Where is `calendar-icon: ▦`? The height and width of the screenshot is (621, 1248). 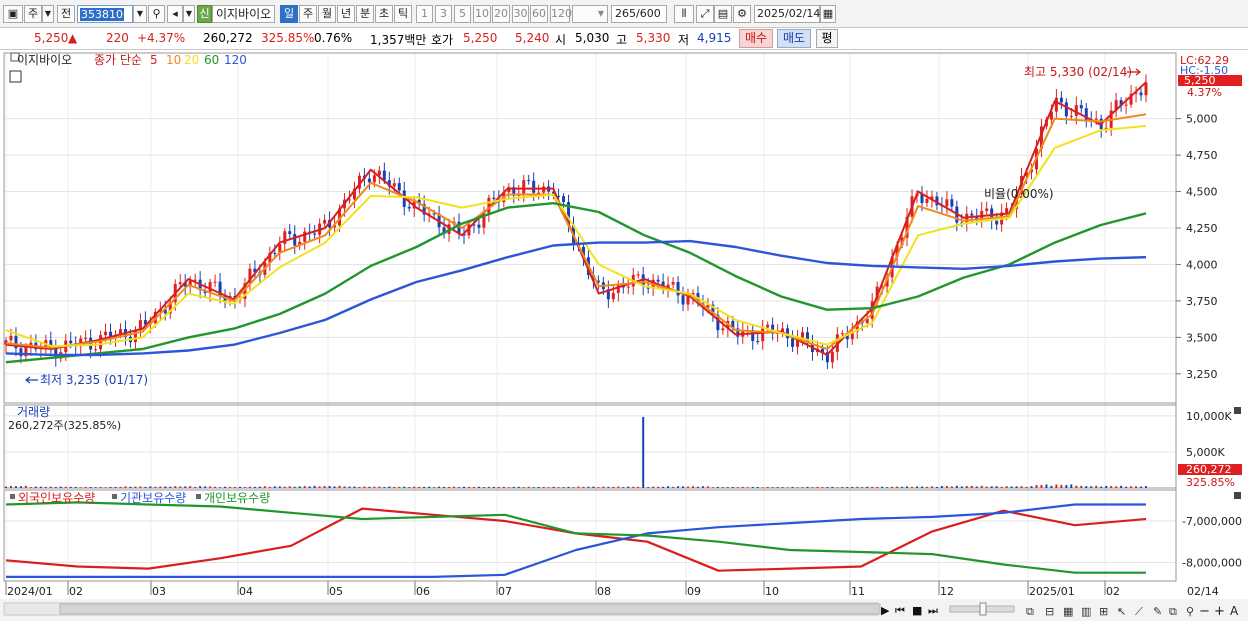 calendar-icon: ▦ is located at coordinates (828, 14).